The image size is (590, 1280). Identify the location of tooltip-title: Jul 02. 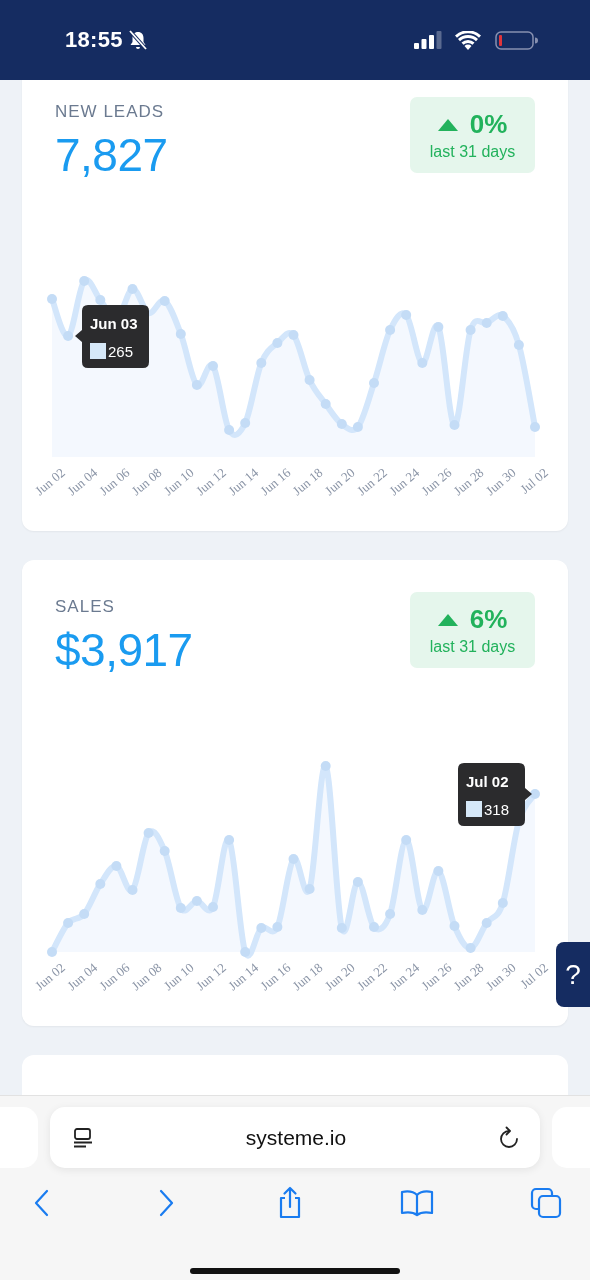
(487, 781).